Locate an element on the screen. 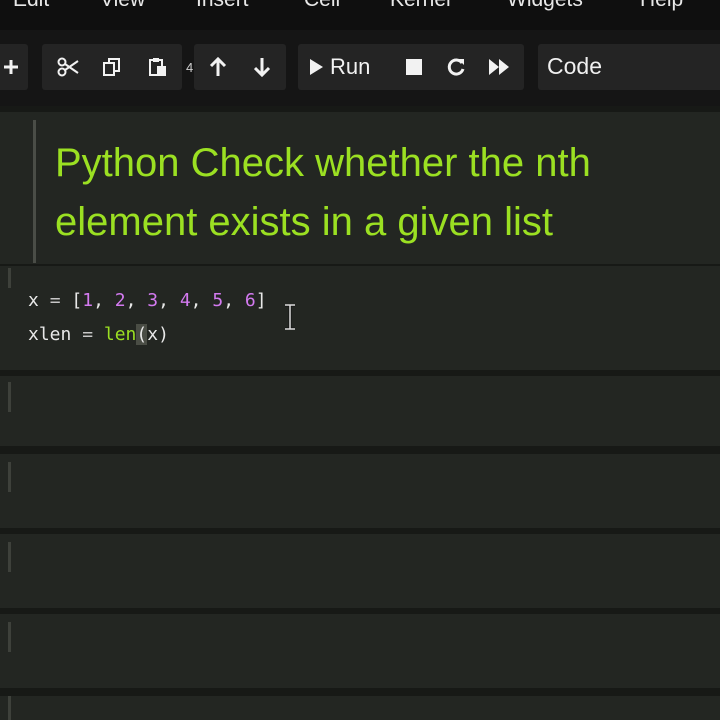 The width and height of the screenshot is (720, 720). fast-forward-icon is located at coordinates (499, 67).